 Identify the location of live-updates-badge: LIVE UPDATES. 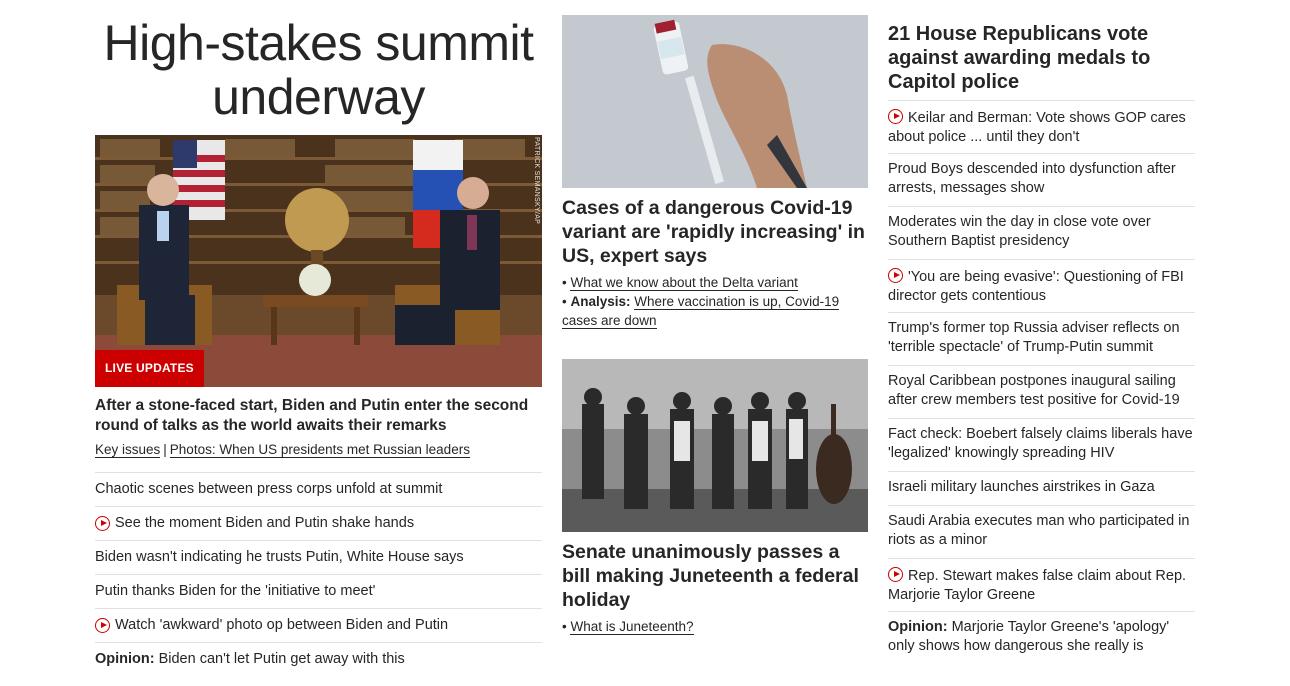
(149, 368).